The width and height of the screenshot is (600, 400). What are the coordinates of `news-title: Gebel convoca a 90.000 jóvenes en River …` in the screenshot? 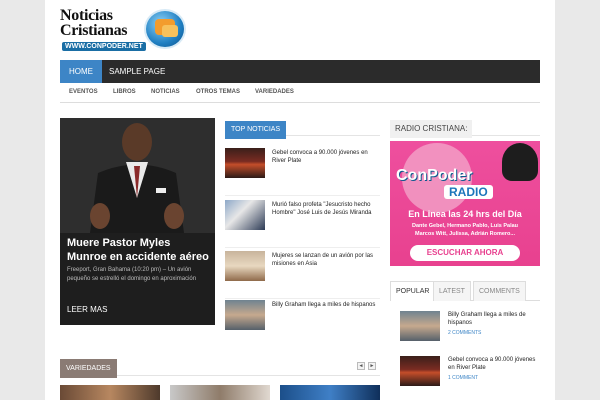 It's located at (326, 157).